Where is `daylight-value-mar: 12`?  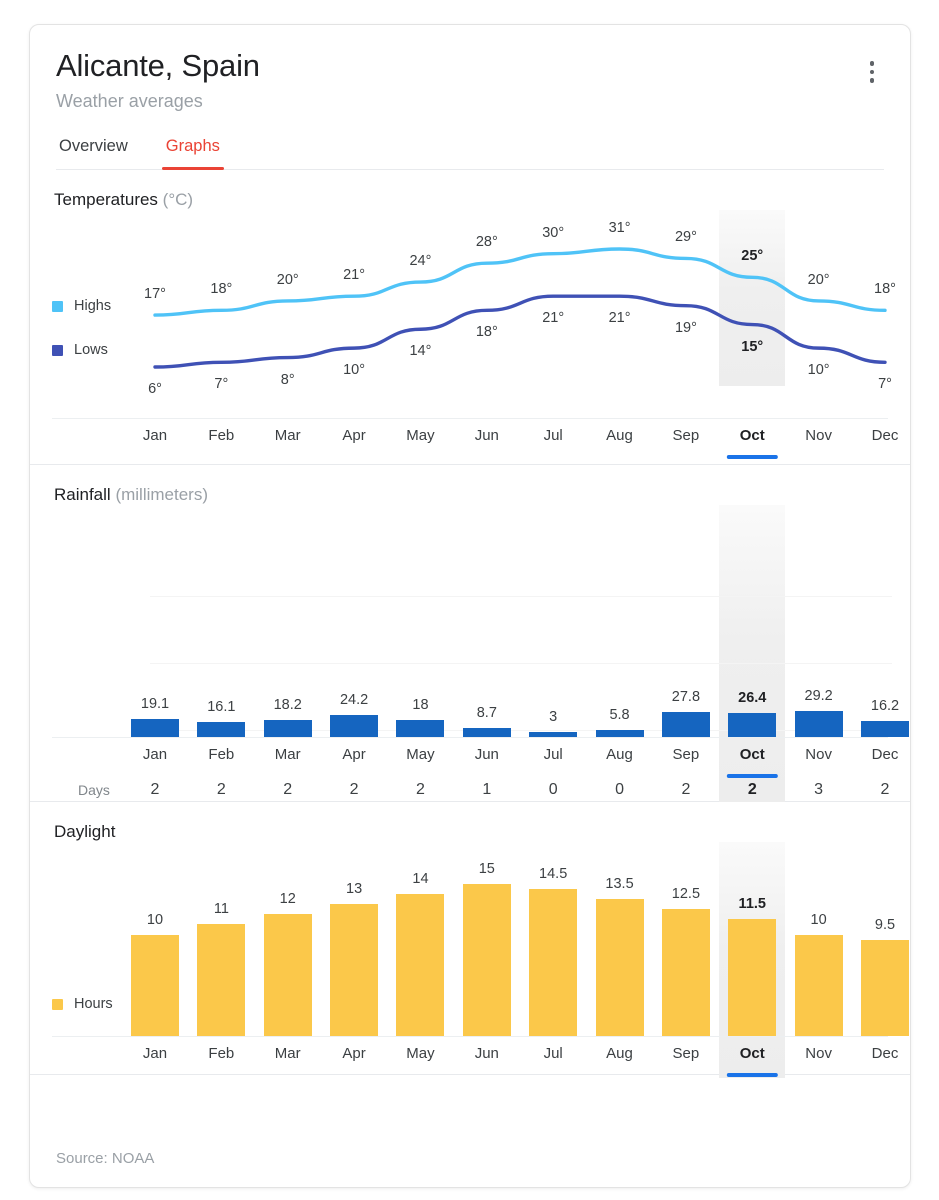
daylight-value-mar: 12 is located at coordinates (287, 899).